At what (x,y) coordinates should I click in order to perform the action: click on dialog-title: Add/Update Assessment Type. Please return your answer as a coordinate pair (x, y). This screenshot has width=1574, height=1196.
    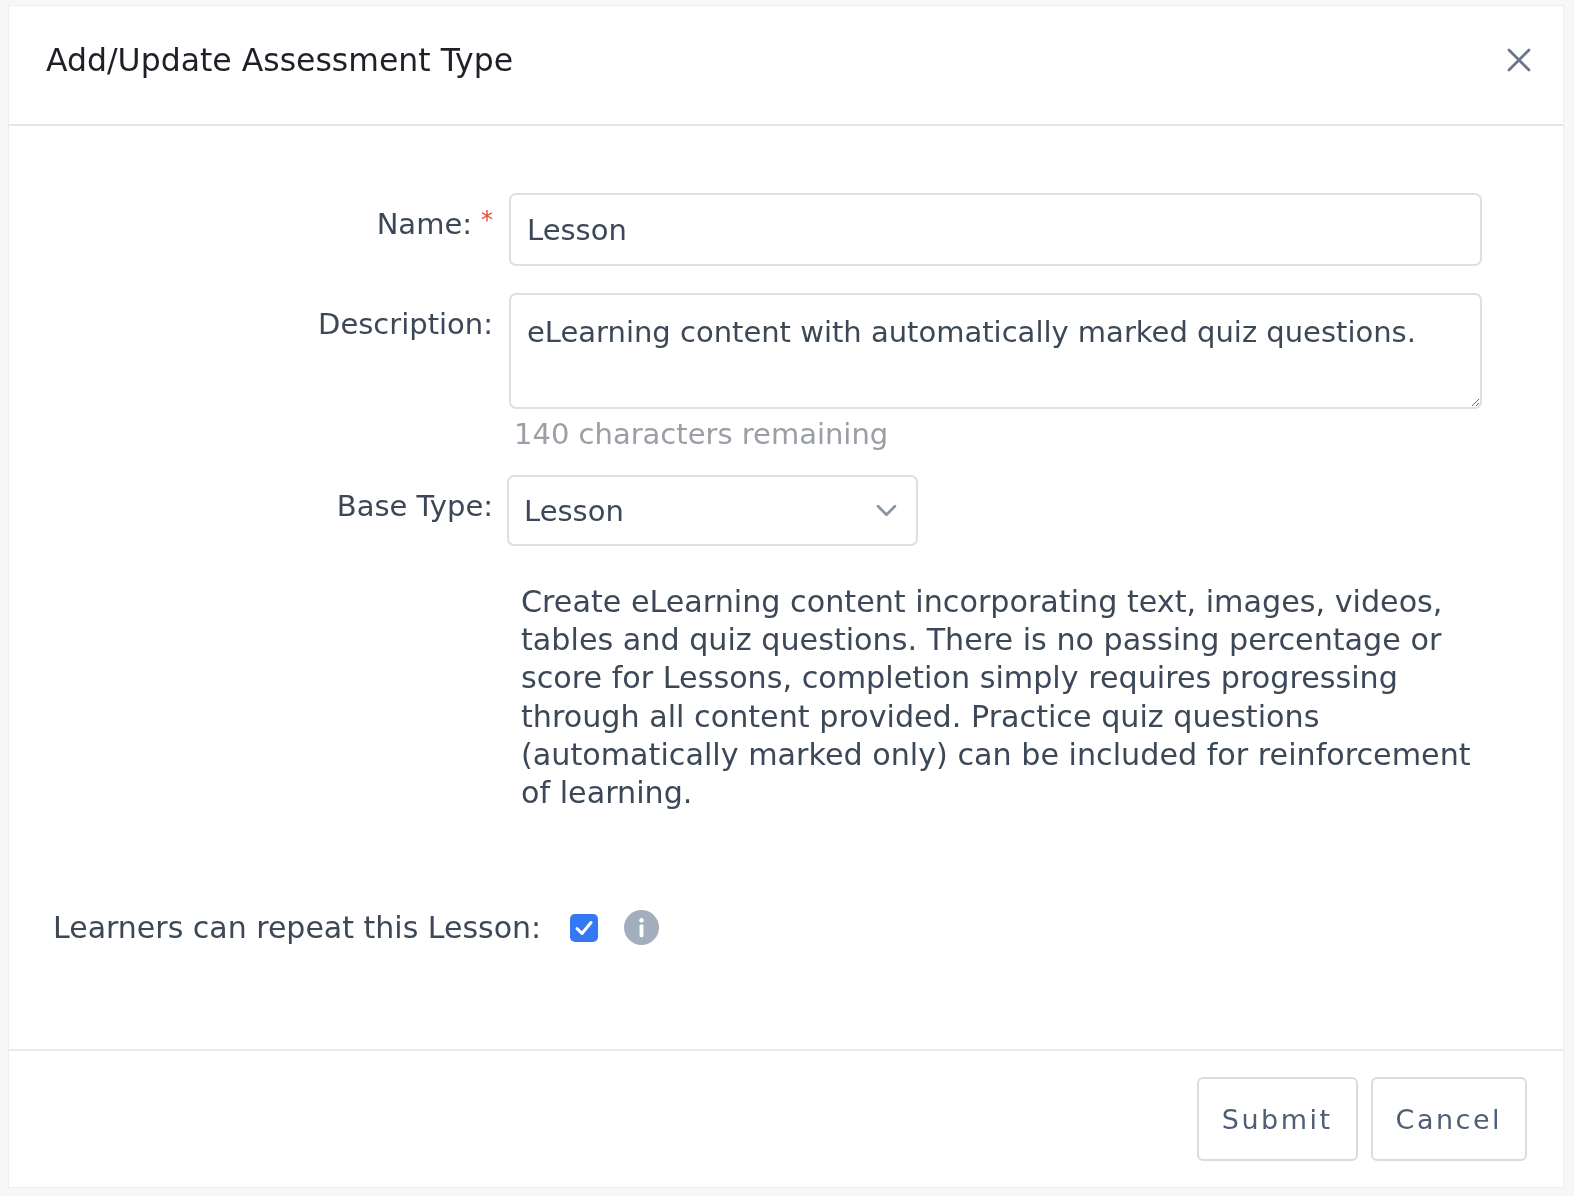
    Looking at the image, I should click on (279, 60).